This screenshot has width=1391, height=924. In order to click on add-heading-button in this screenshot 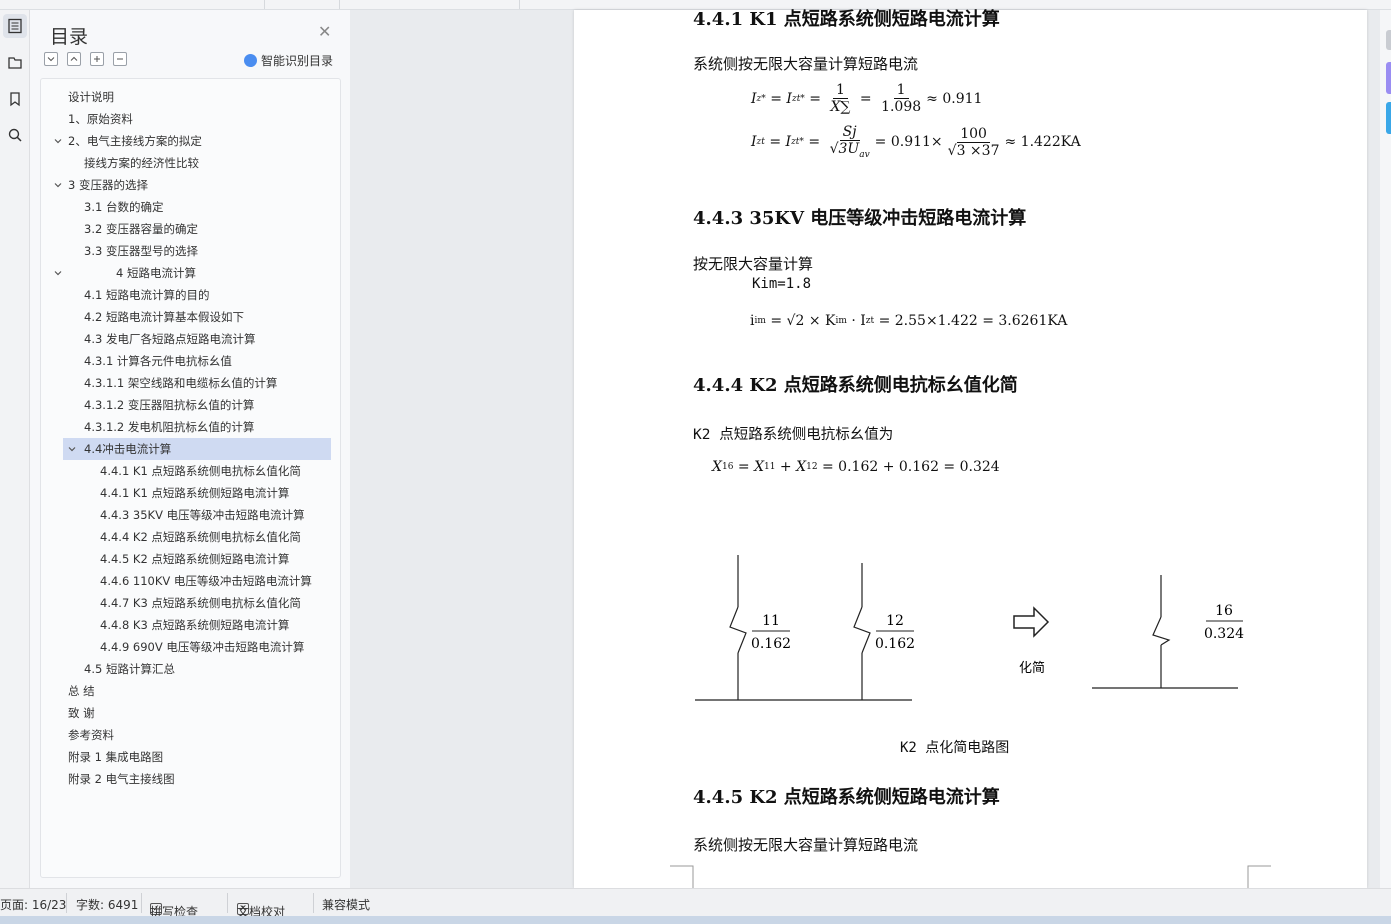, I will do `click(97, 59)`.